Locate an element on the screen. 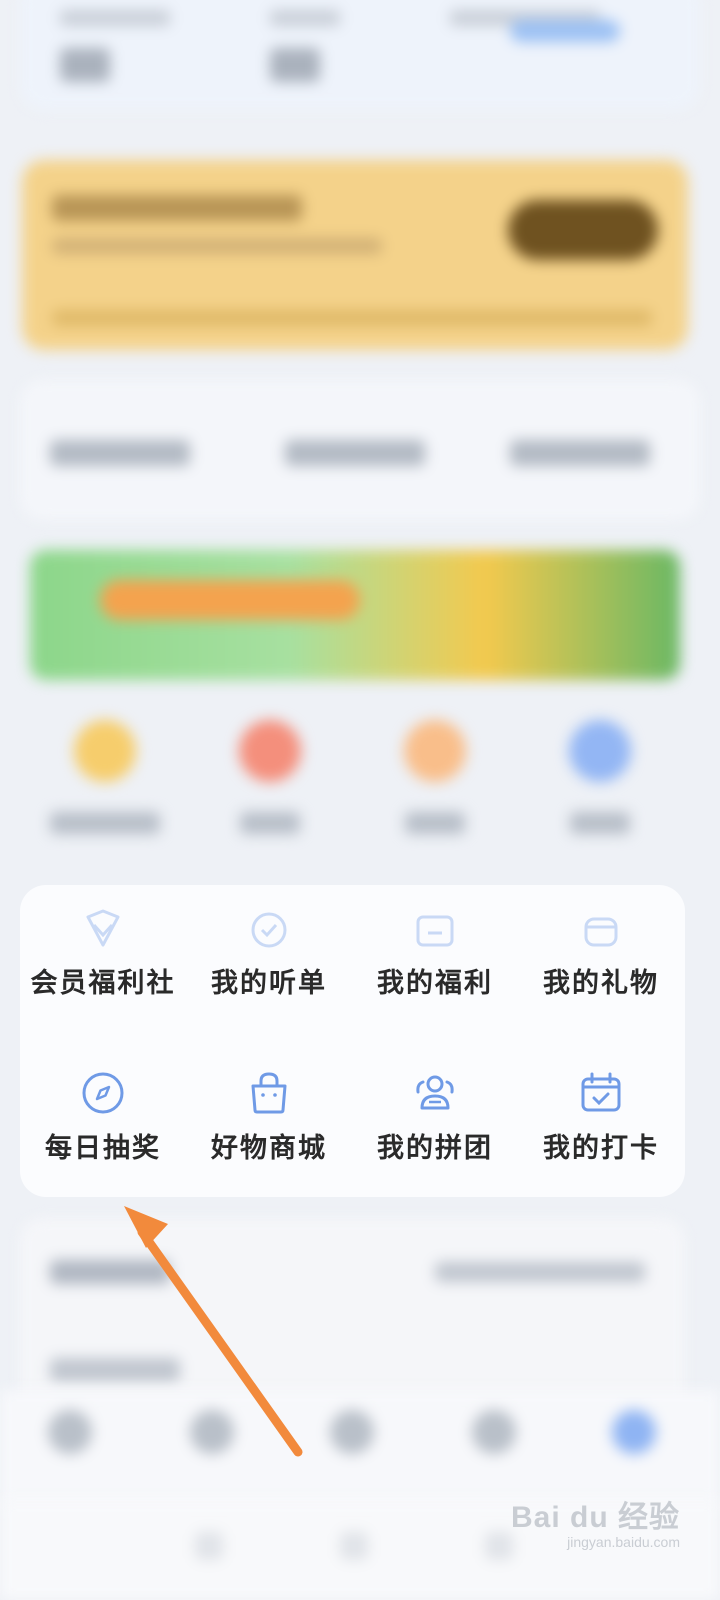 Image resolution: width=720 pixels, height=1600 pixels. annotation-arrow is located at coordinates (213, 1331).